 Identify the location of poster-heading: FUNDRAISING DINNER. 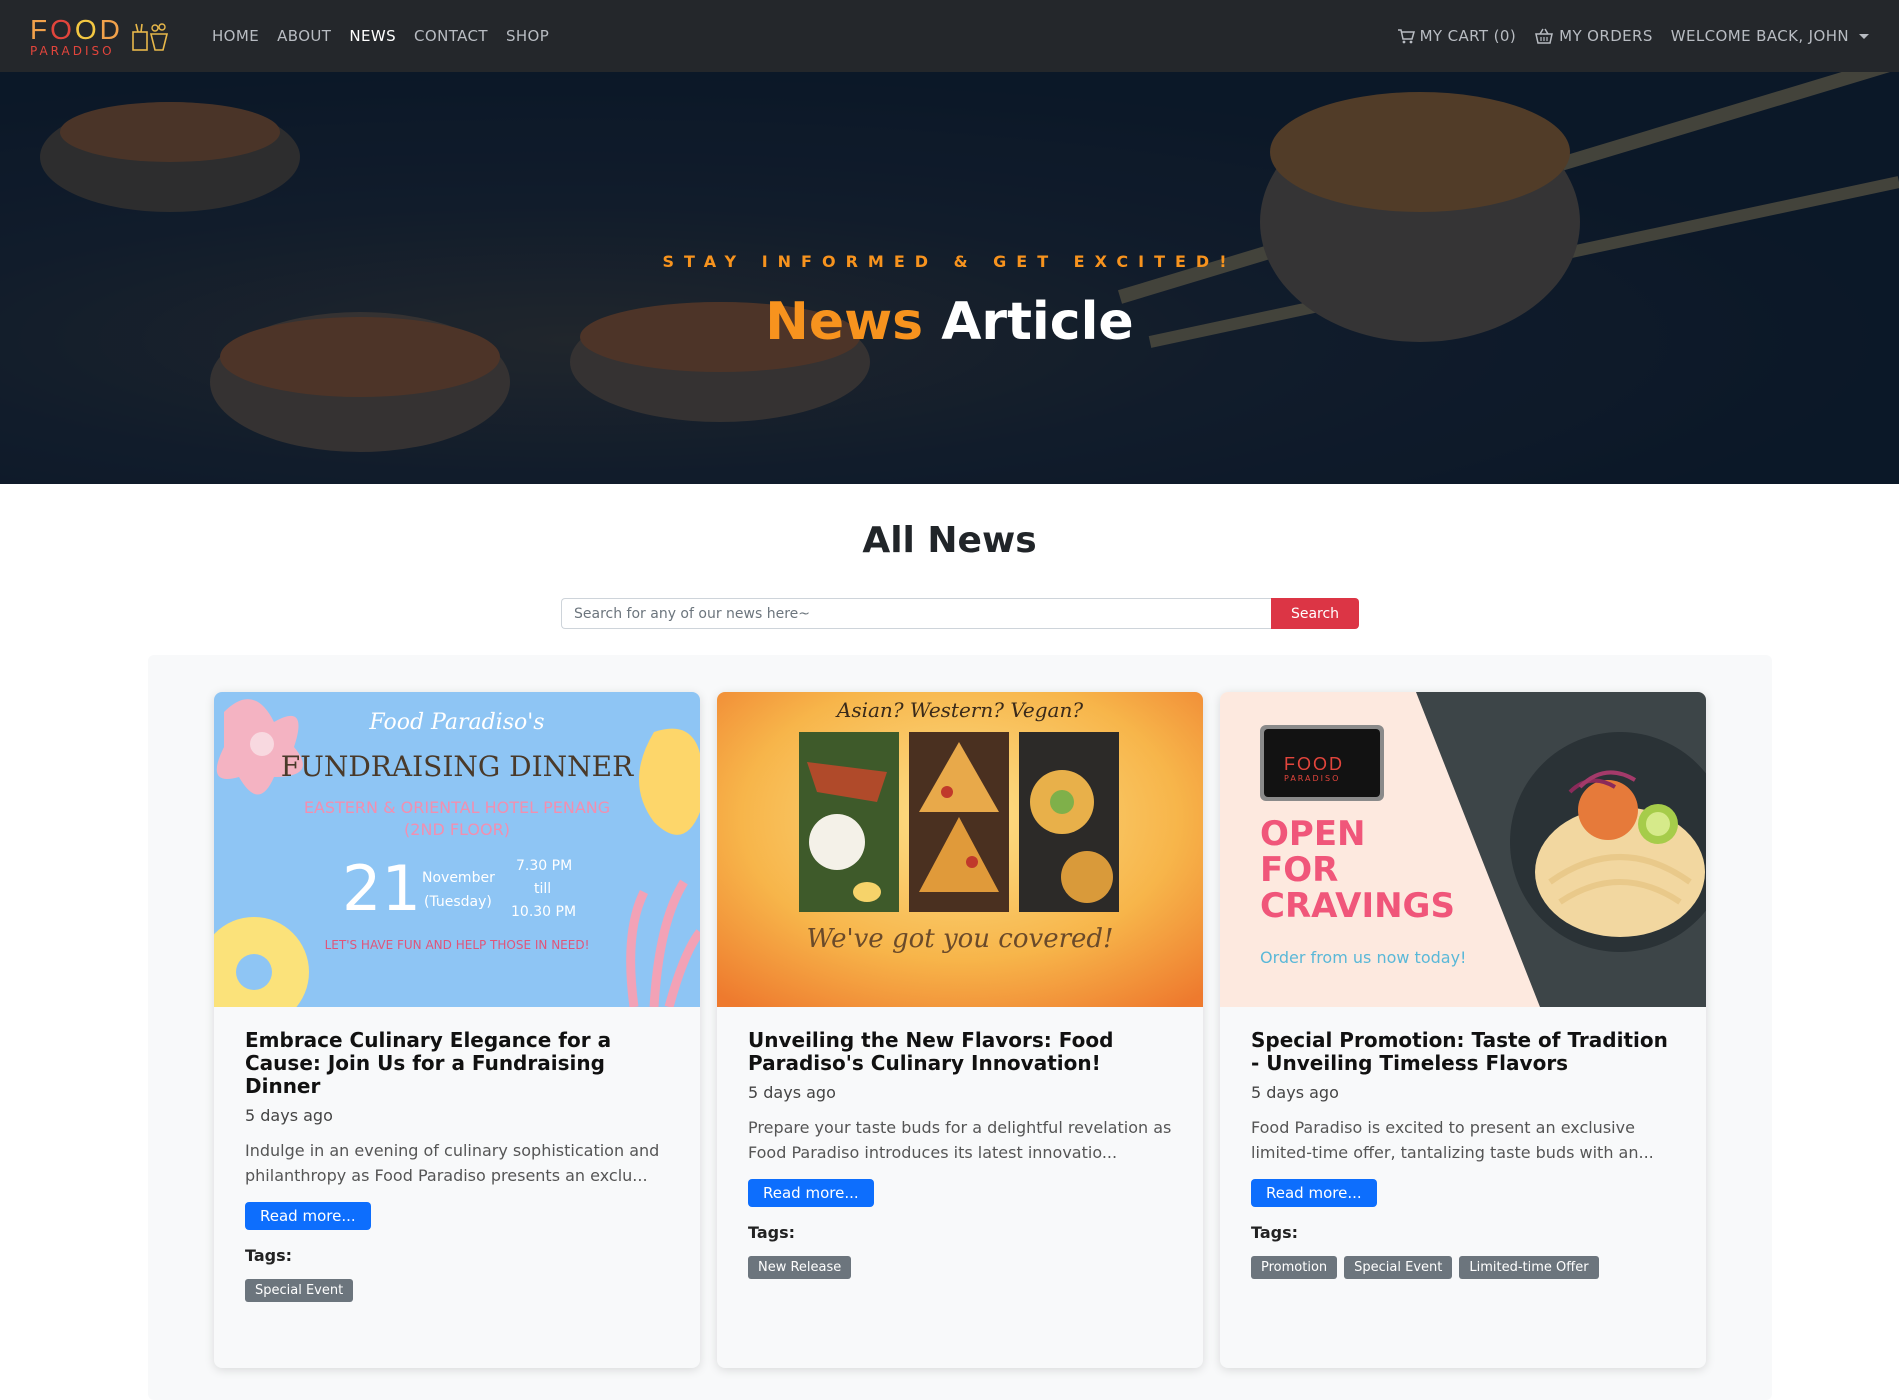
(457, 766).